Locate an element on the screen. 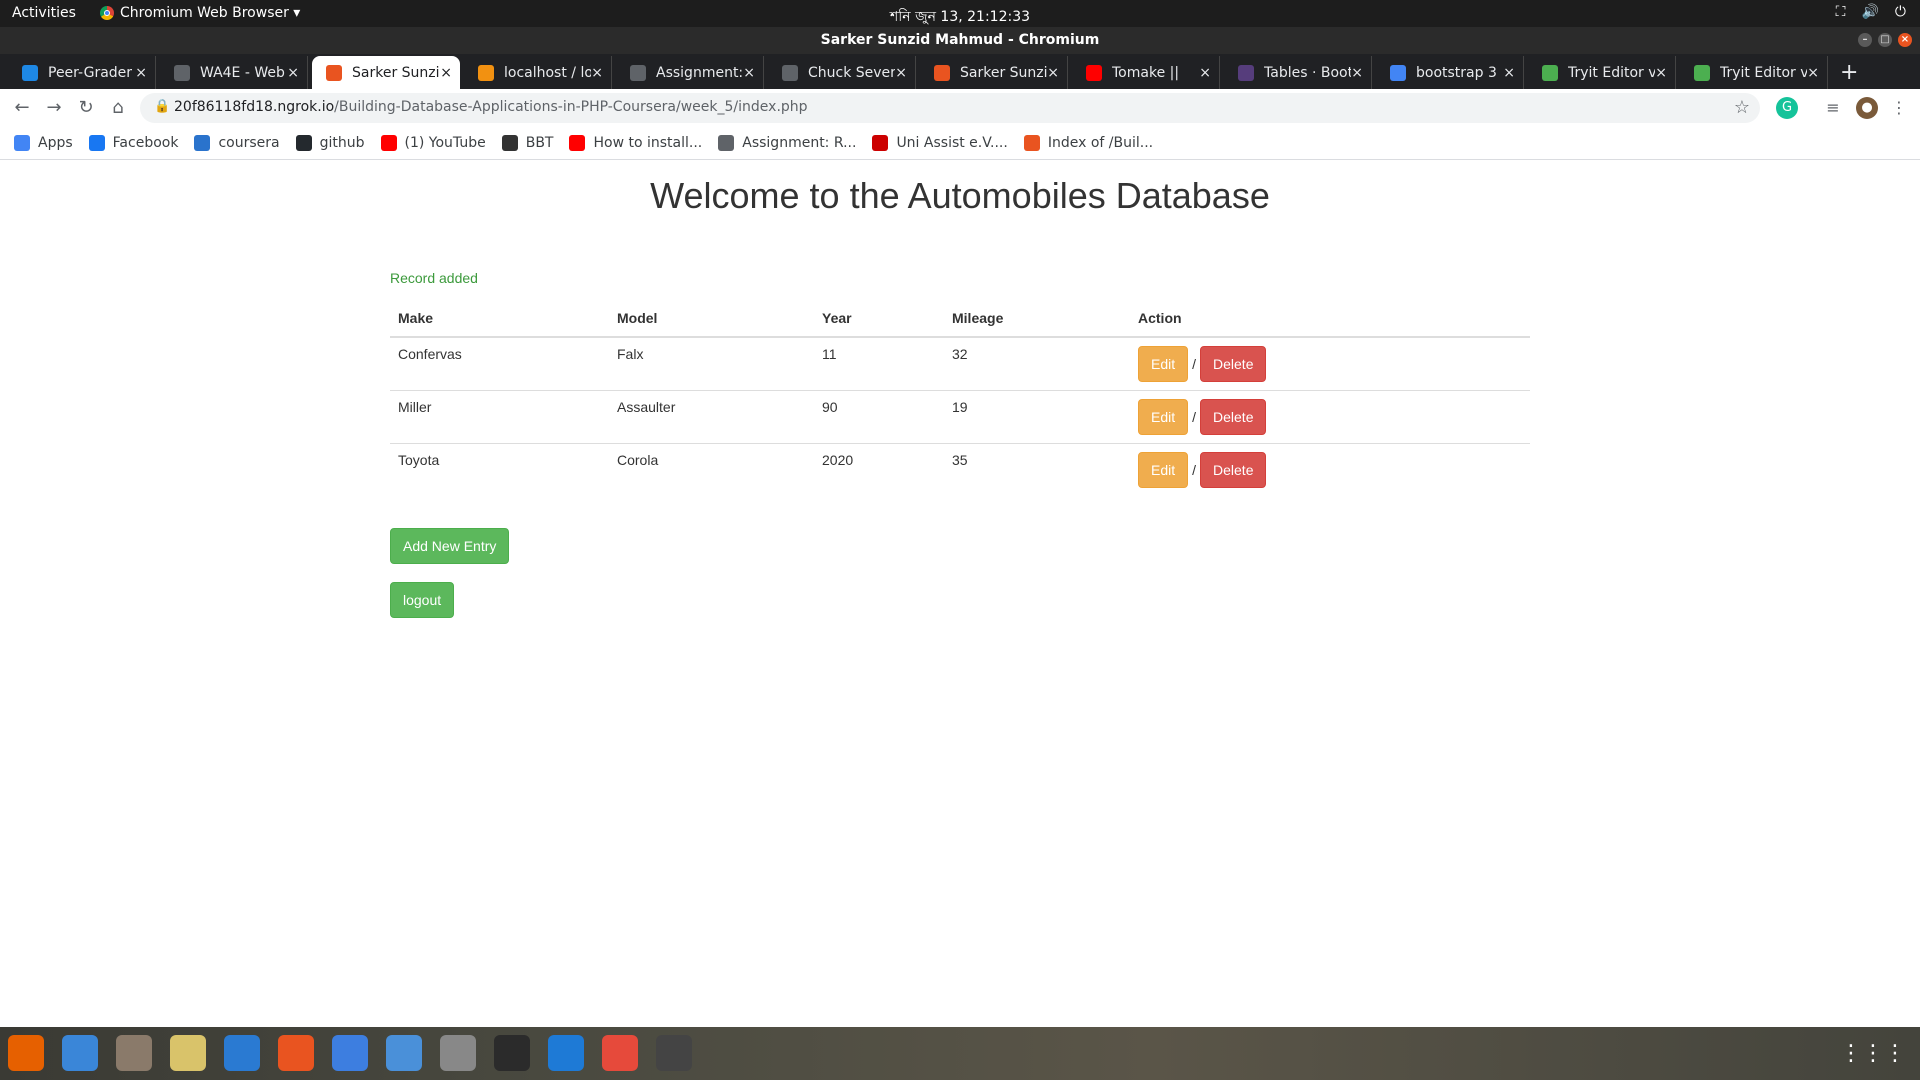  browser-tab: Assignment: × is located at coordinates (690, 72).